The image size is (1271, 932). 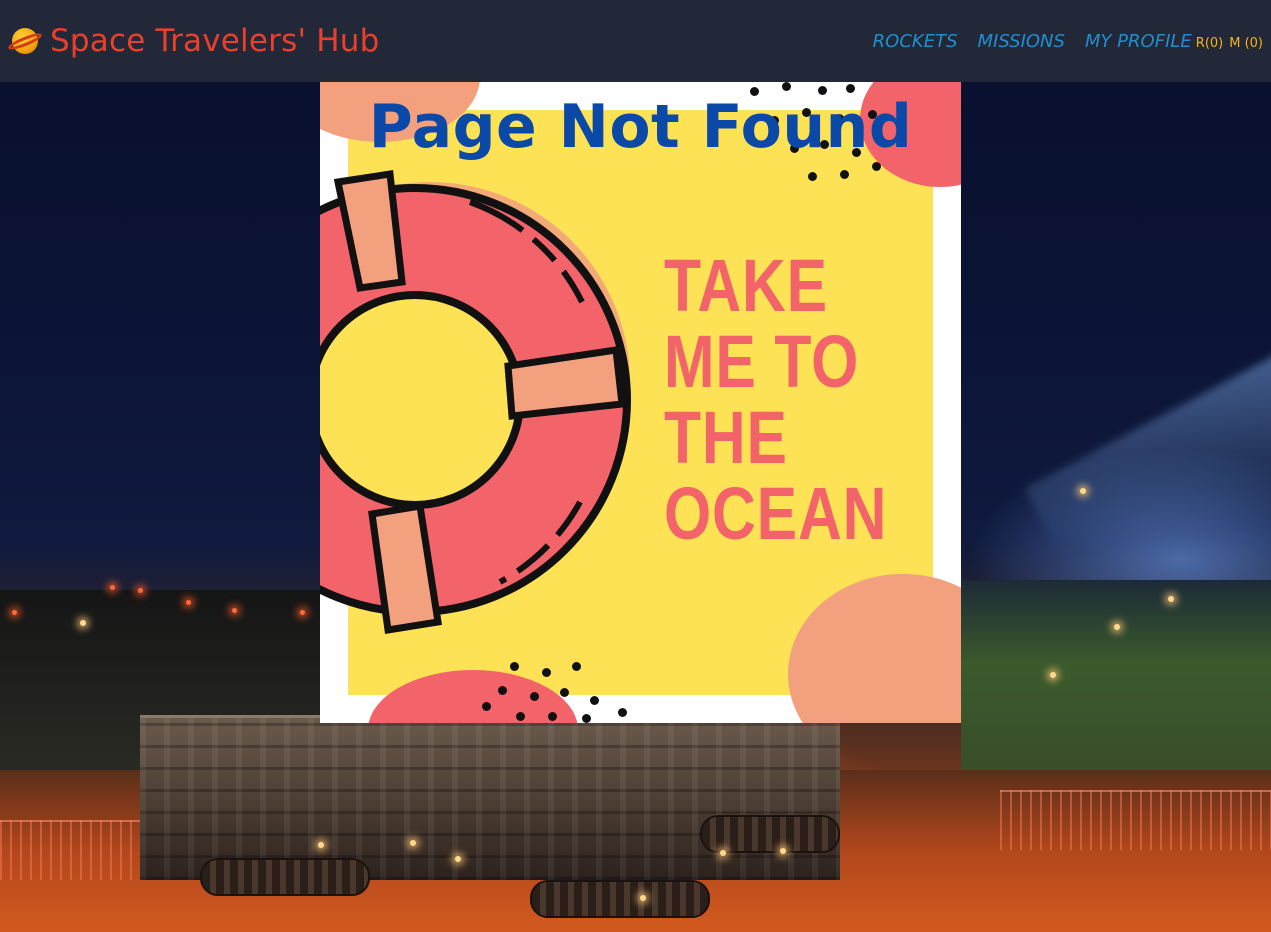 I want to click on main-nav: ROCKETS MISSIONS MY PROFILE R(0) M (0), so click(x=1068, y=41).